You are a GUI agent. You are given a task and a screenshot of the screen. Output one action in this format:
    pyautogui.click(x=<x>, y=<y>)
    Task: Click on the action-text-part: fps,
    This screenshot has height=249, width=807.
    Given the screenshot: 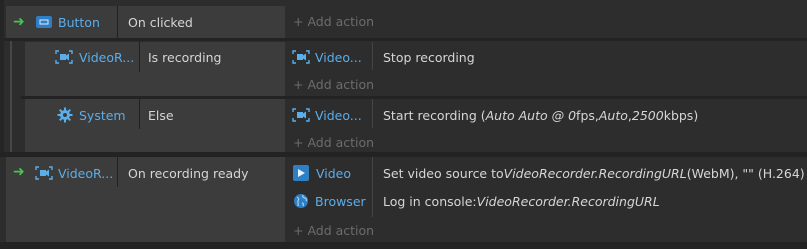 What is the action you would take?
    pyautogui.click(x=587, y=115)
    